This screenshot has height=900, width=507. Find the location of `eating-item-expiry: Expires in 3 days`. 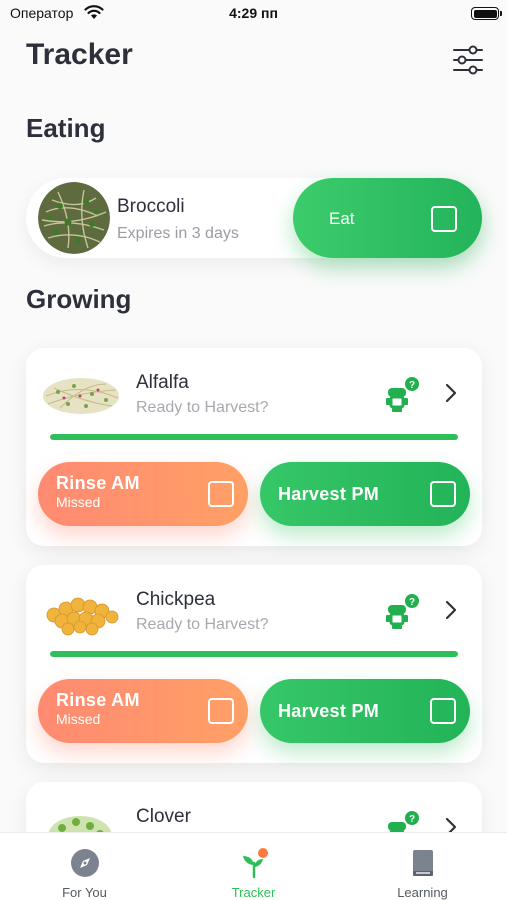

eating-item-expiry: Expires in 3 days is located at coordinates (178, 233).